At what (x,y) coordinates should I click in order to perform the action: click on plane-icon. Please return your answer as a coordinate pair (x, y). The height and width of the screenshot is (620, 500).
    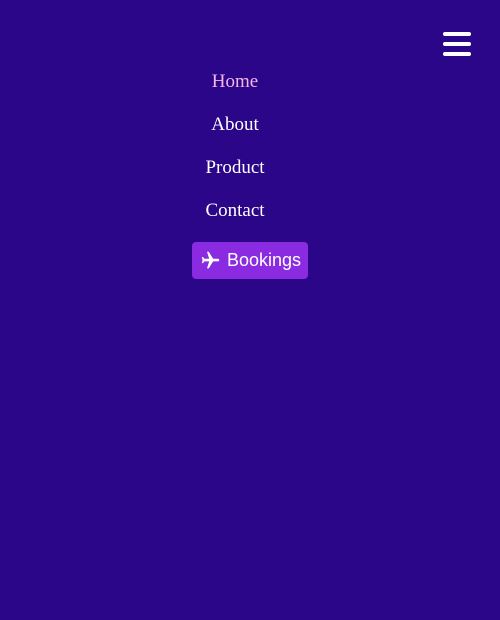
    Looking at the image, I should click on (210, 260).